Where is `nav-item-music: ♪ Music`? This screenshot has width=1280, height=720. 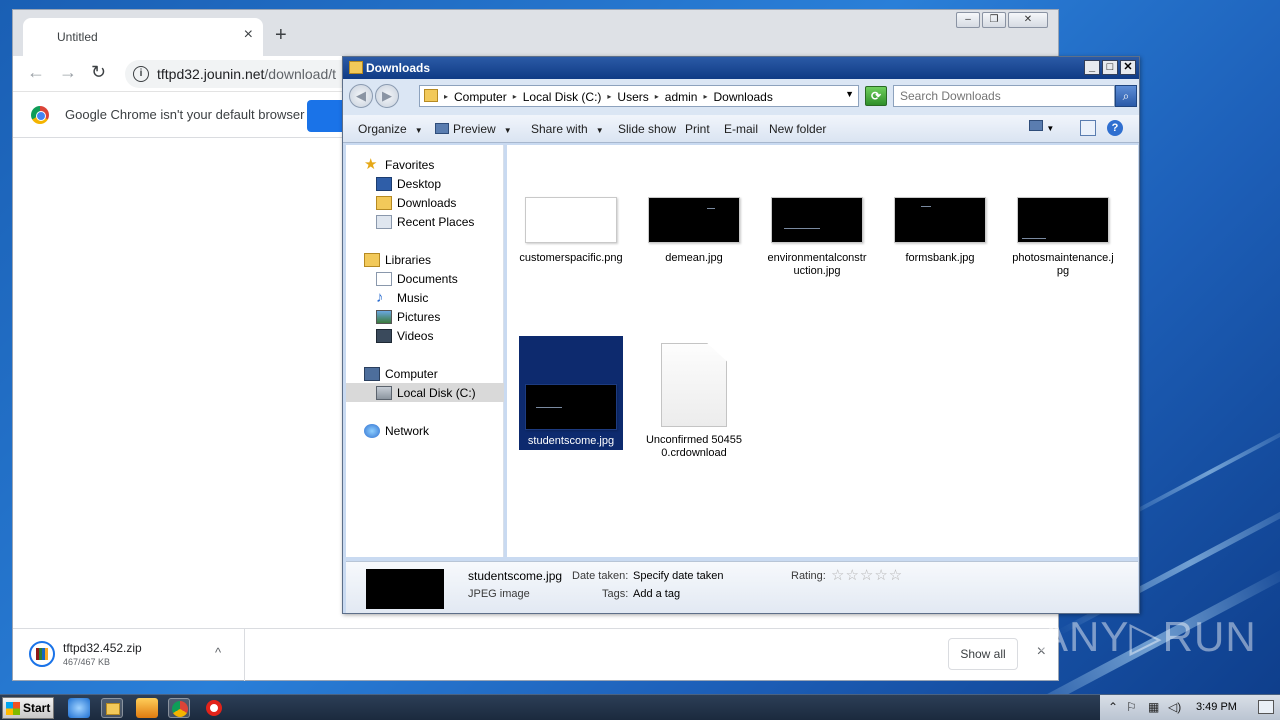
nav-item-music: ♪ Music is located at coordinates (402, 297).